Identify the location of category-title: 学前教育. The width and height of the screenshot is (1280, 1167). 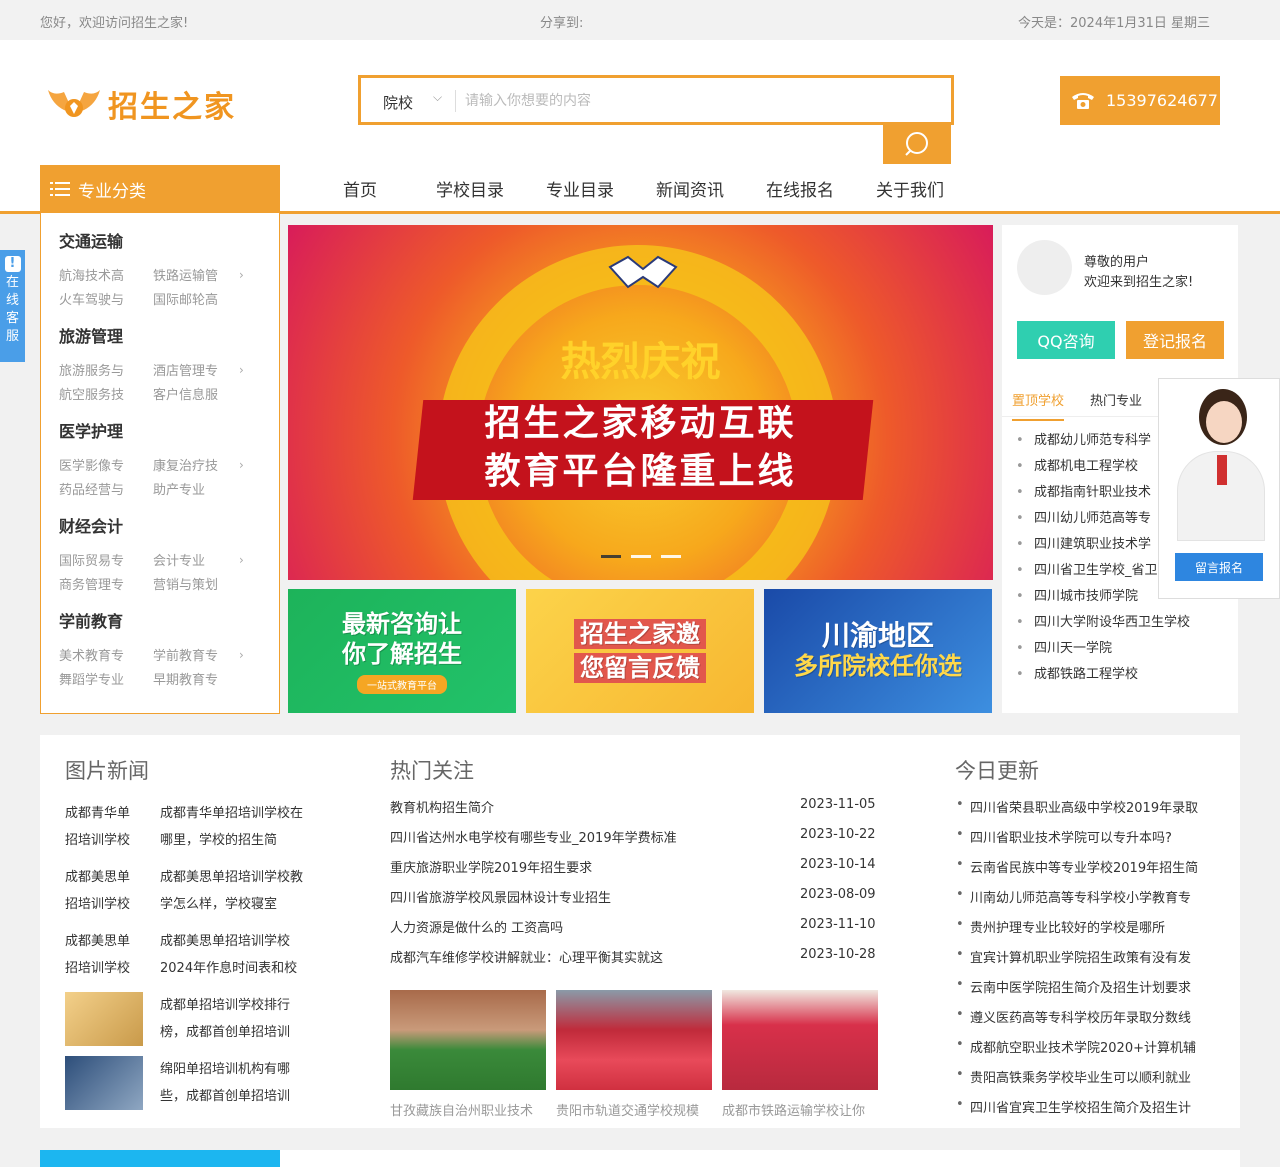
(91, 620).